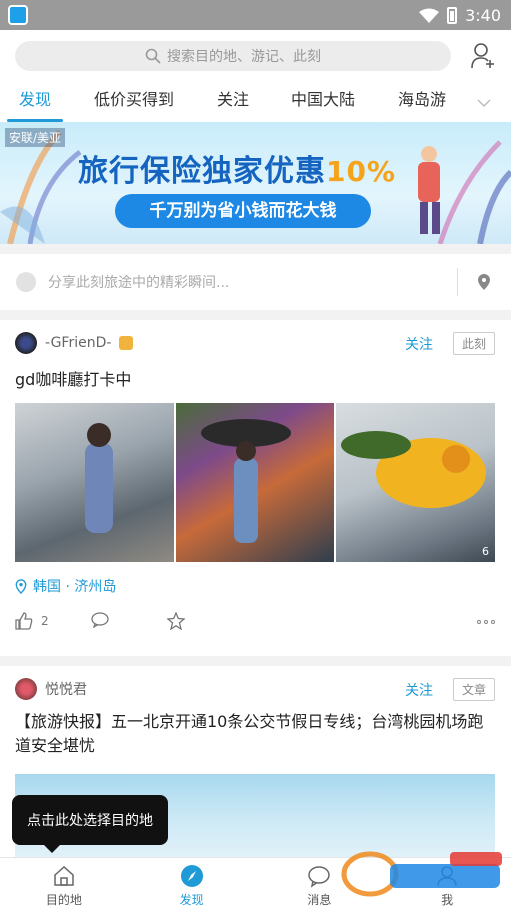  I want to click on post-title: 【旅游快报】五一北京开通10条公交节假日专线；台湾桃园机场跑道安全堪忧, so click(255, 734).